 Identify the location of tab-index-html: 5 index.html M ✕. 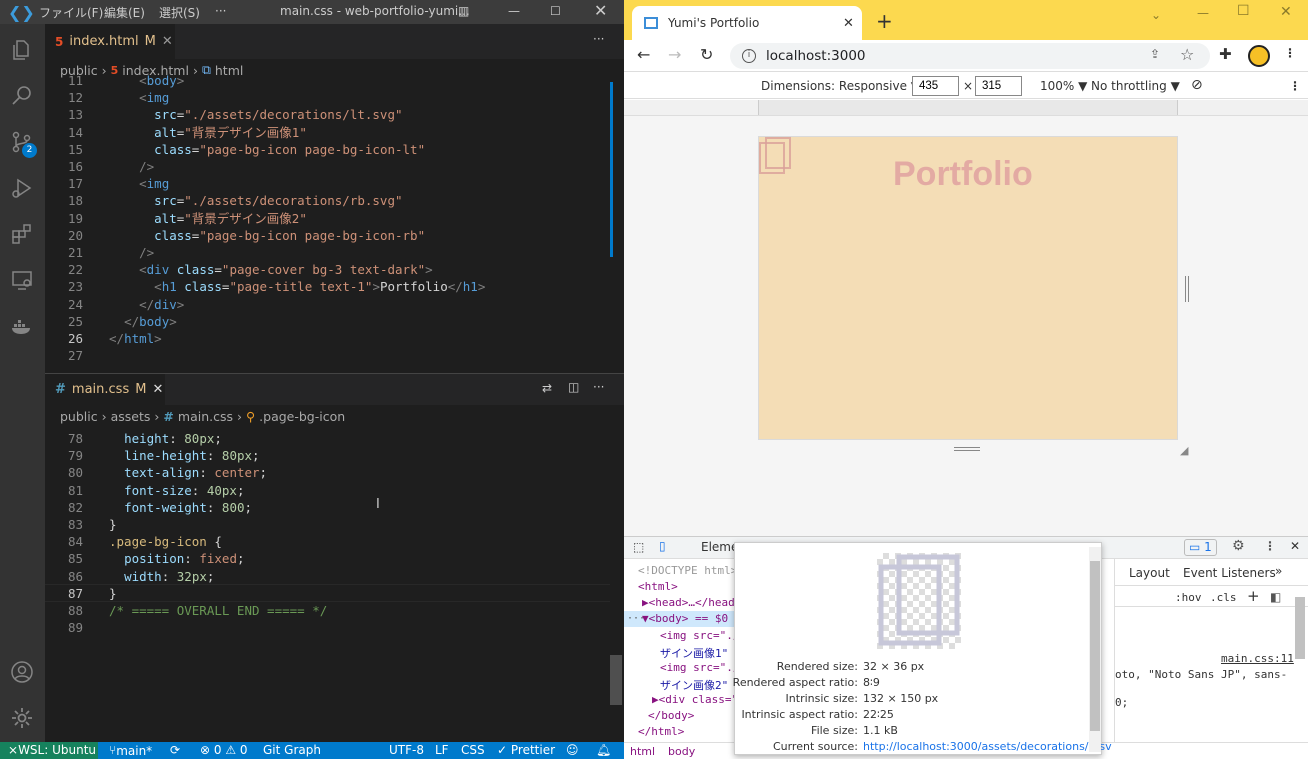
(110, 41).